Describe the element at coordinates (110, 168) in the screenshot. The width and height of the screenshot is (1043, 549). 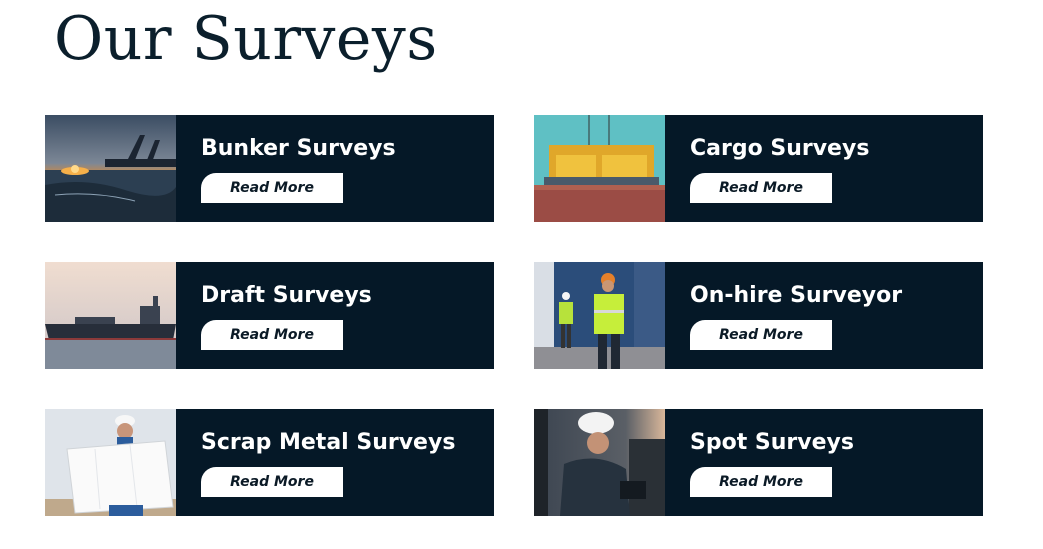
I see `port-sunset-photo` at that location.